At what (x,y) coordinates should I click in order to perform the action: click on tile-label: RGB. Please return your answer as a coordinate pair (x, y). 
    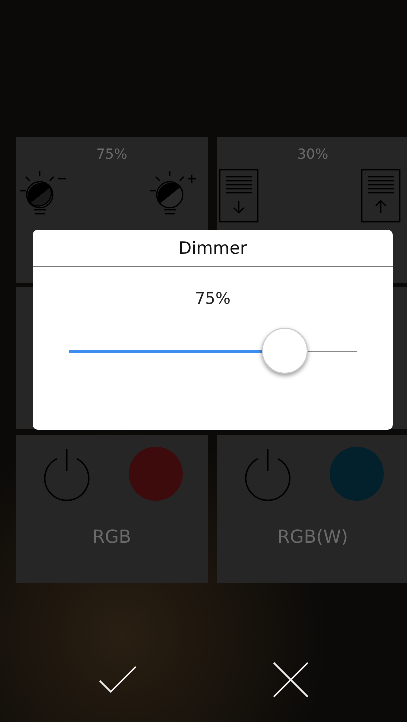
    Looking at the image, I should click on (112, 537).